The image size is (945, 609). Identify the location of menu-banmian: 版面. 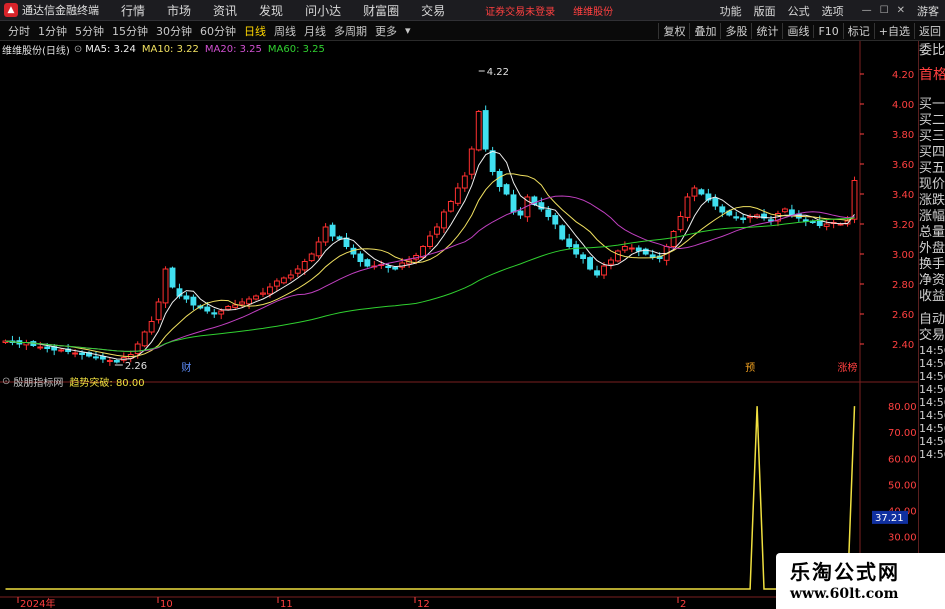
(765, 11).